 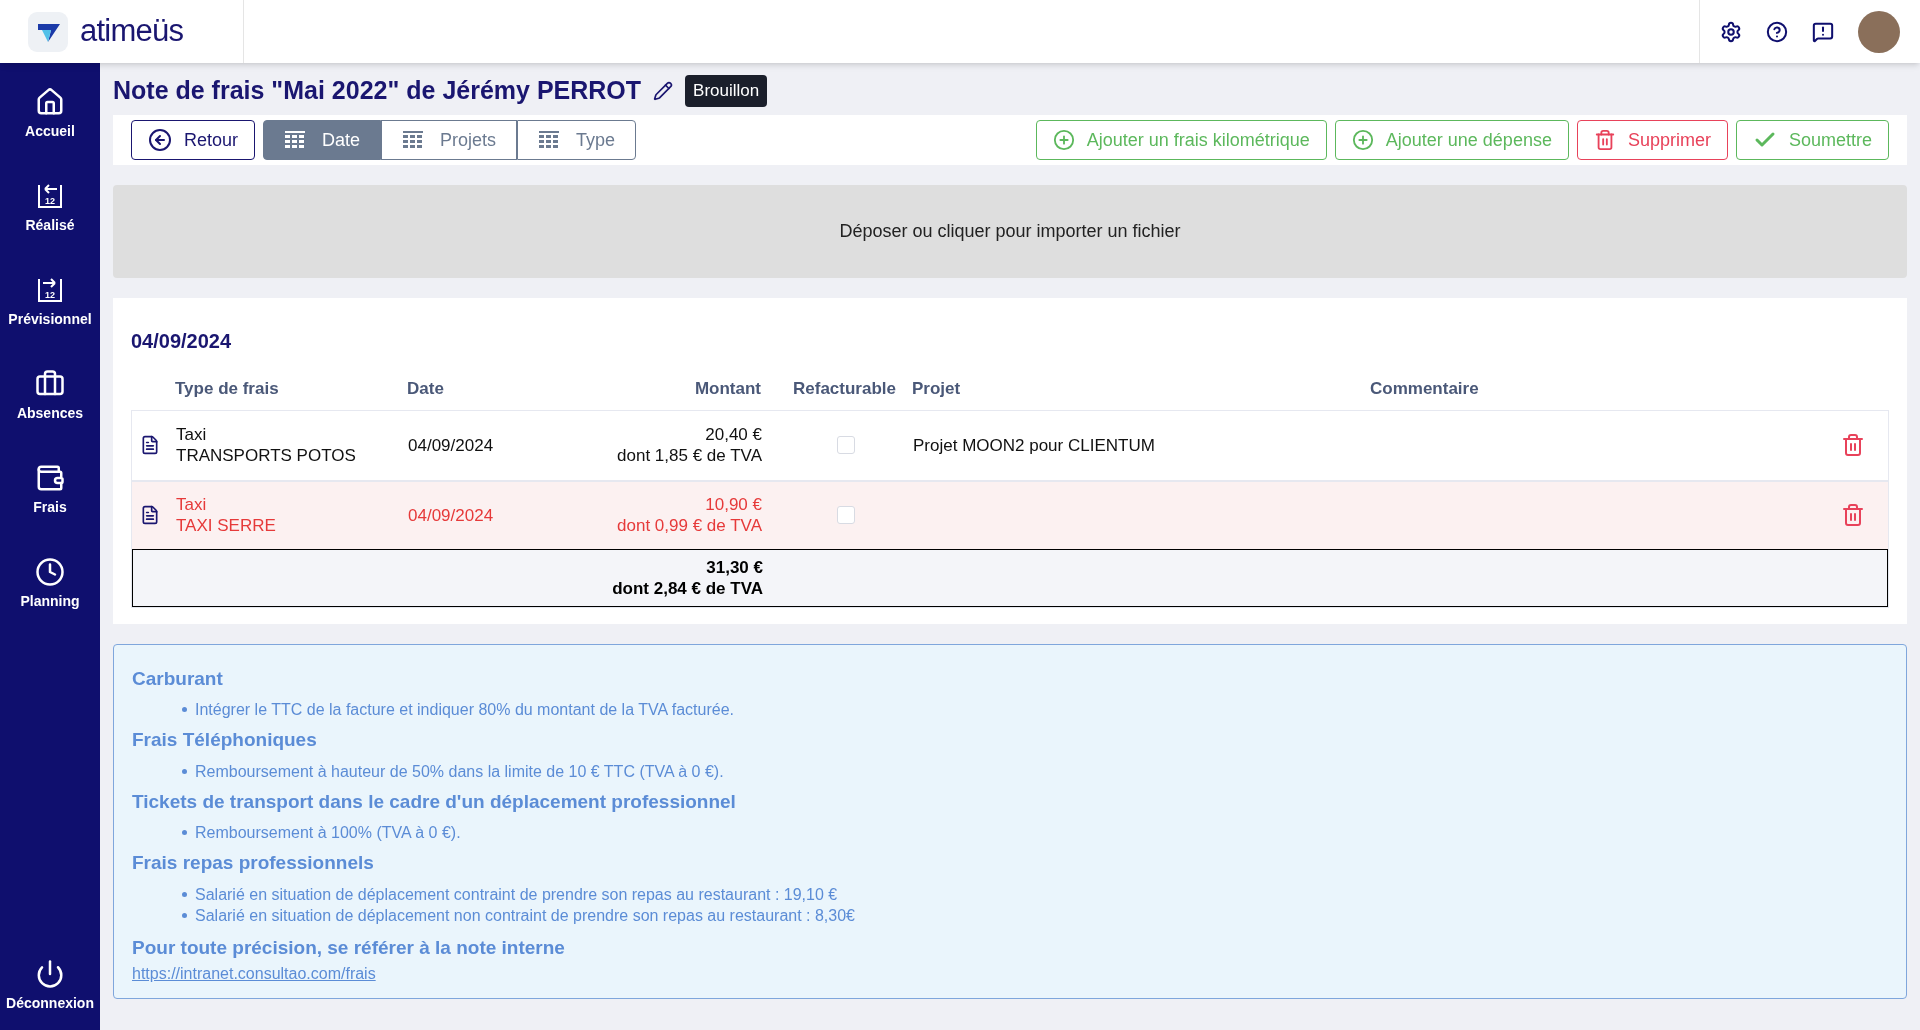 I want to click on column-header: Type de frais, so click(x=227, y=389).